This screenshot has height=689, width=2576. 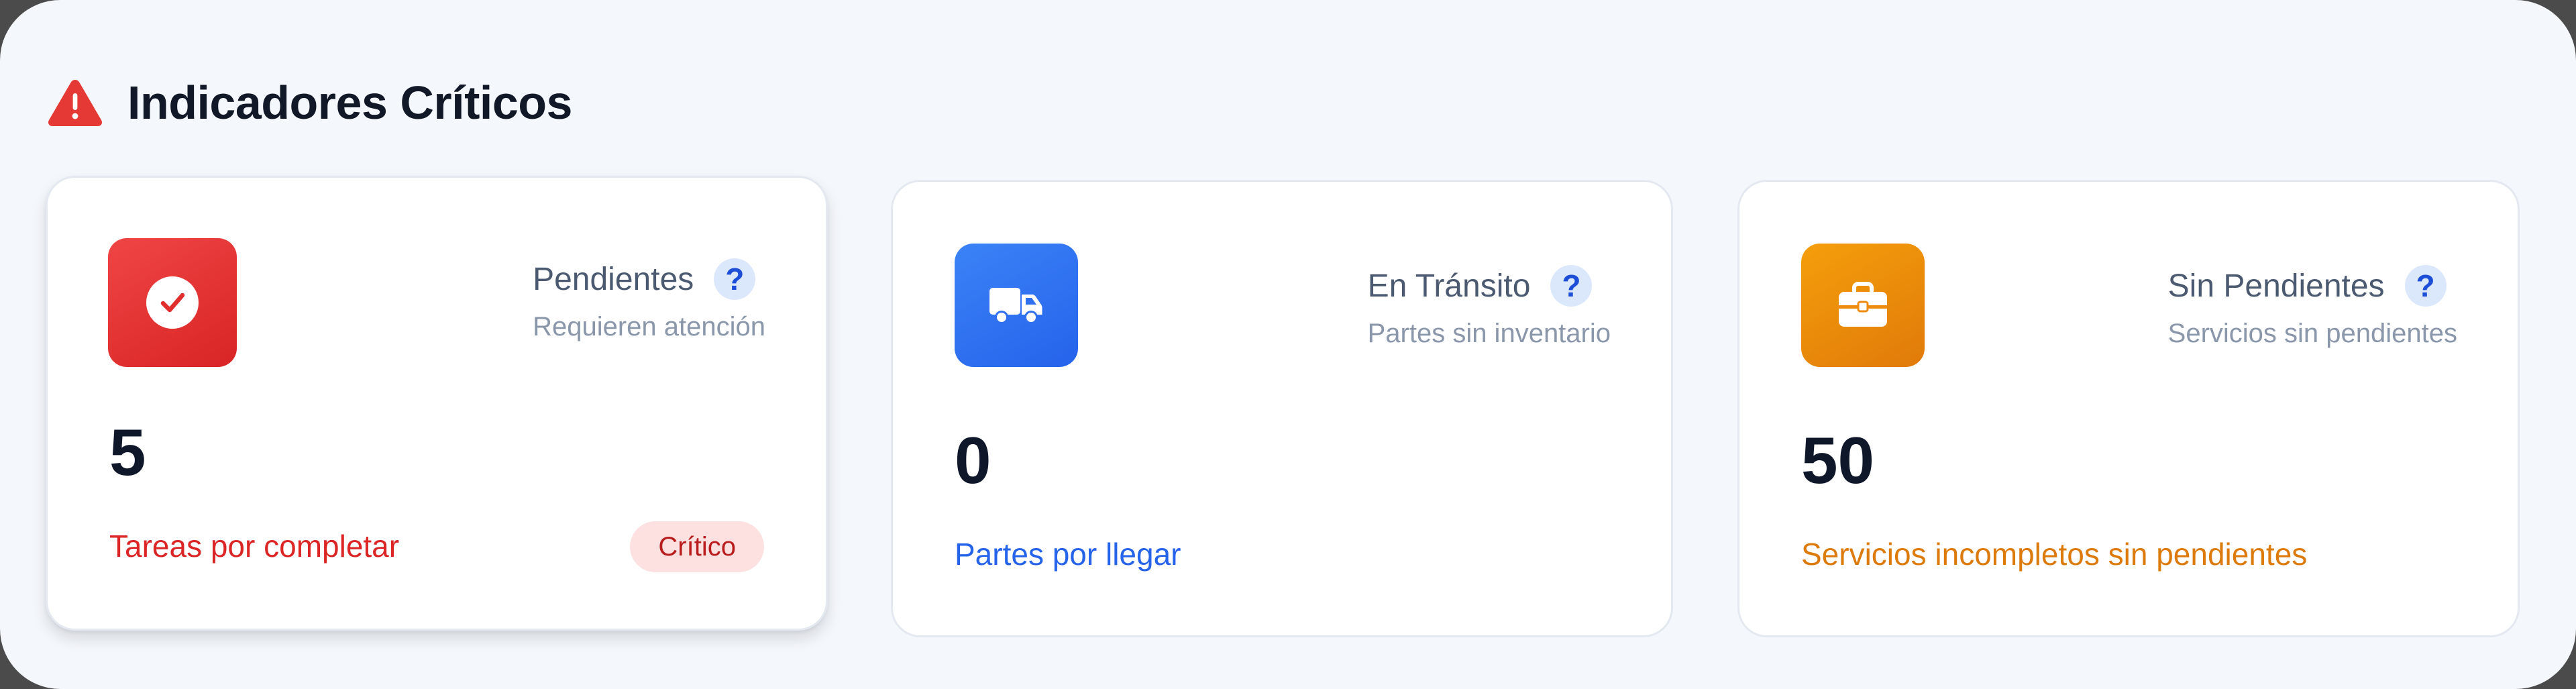 I want to click on in-transit-header: En Tránsito ? Partes sin inventario, so click(x=1489, y=307).